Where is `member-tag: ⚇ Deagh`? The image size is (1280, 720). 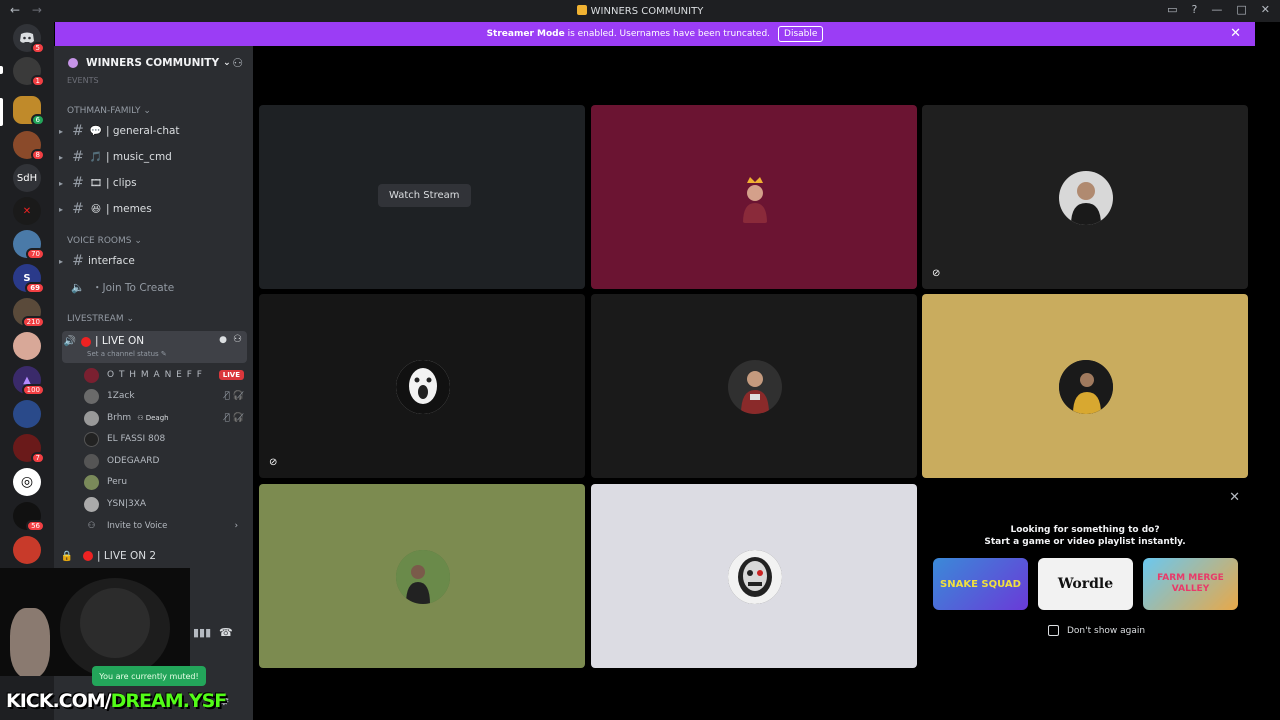 member-tag: ⚇ Deagh is located at coordinates (153, 418).